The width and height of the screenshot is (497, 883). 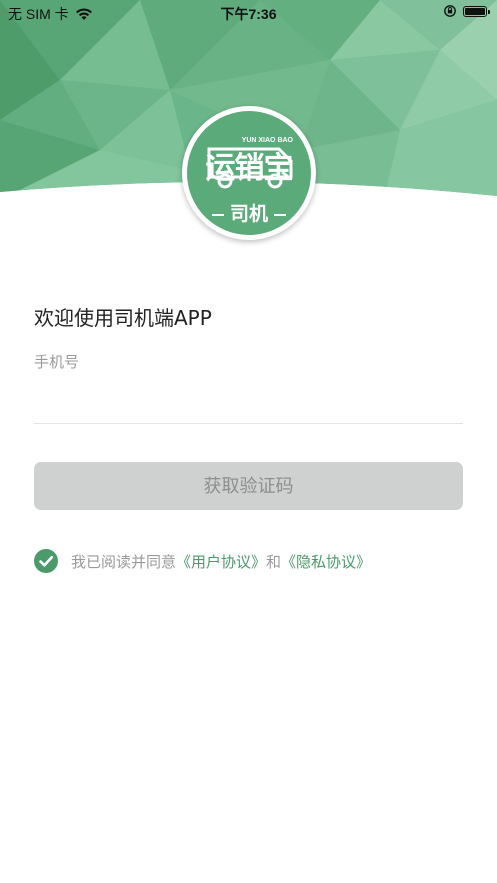 What do you see at coordinates (248, 398) in the screenshot?
I see `phone-input` at bounding box center [248, 398].